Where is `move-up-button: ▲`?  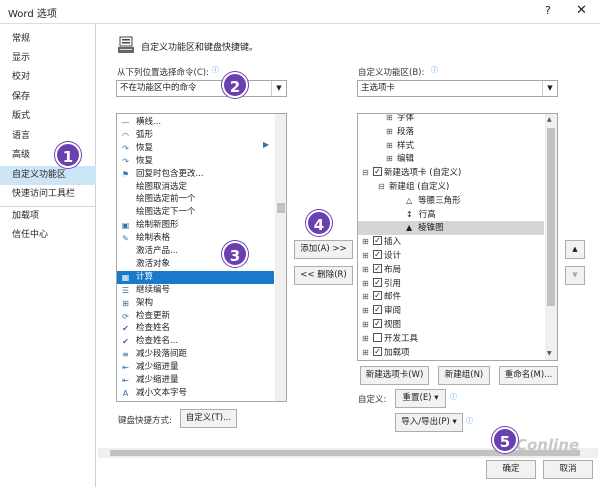 move-up-button: ▲ is located at coordinates (575, 249).